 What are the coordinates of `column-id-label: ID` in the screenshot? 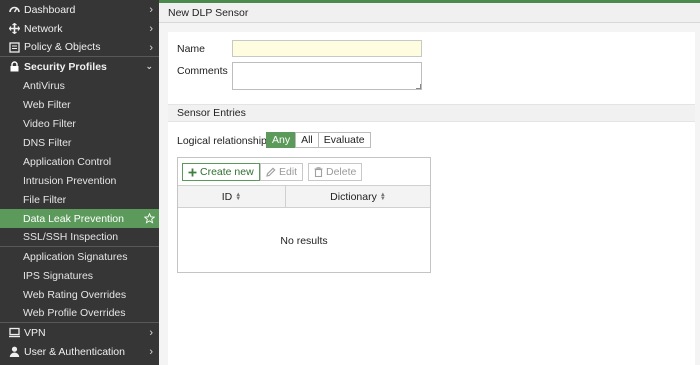 It's located at (227, 196).